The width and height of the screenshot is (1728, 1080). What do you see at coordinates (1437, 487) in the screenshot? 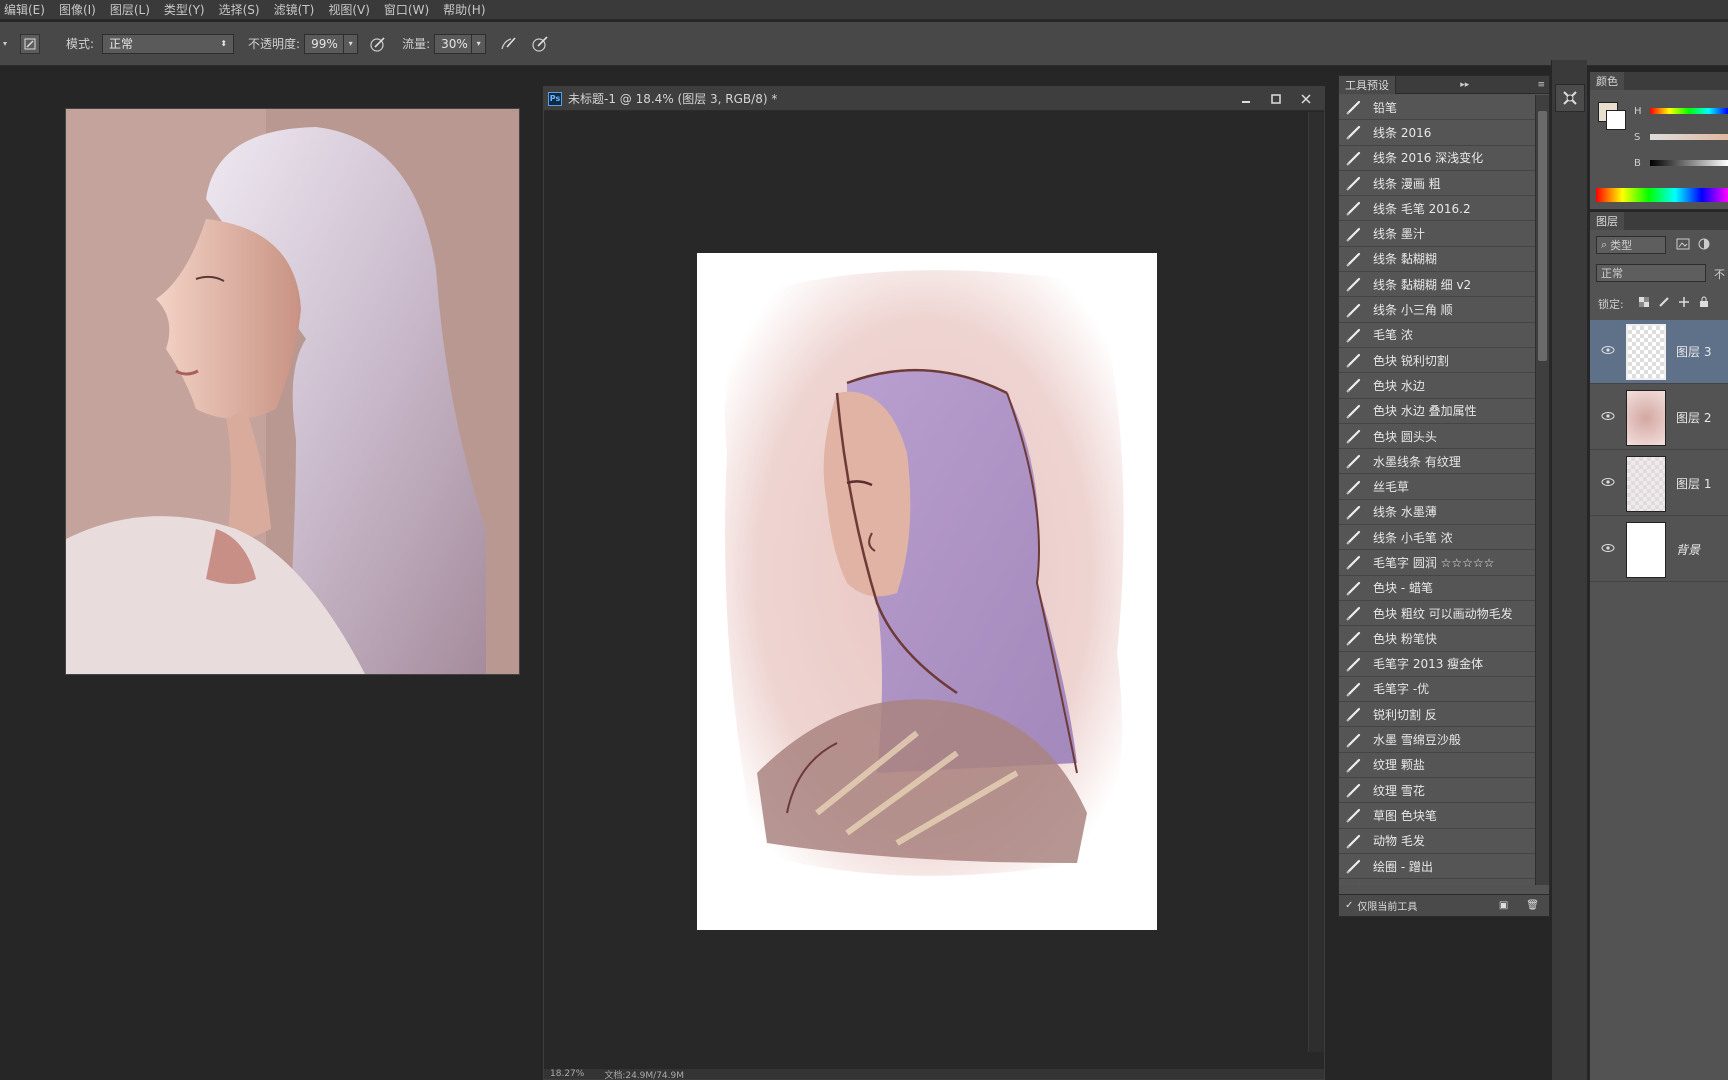
I see `tool-preset-item: 丝毛草` at bounding box center [1437, 487].